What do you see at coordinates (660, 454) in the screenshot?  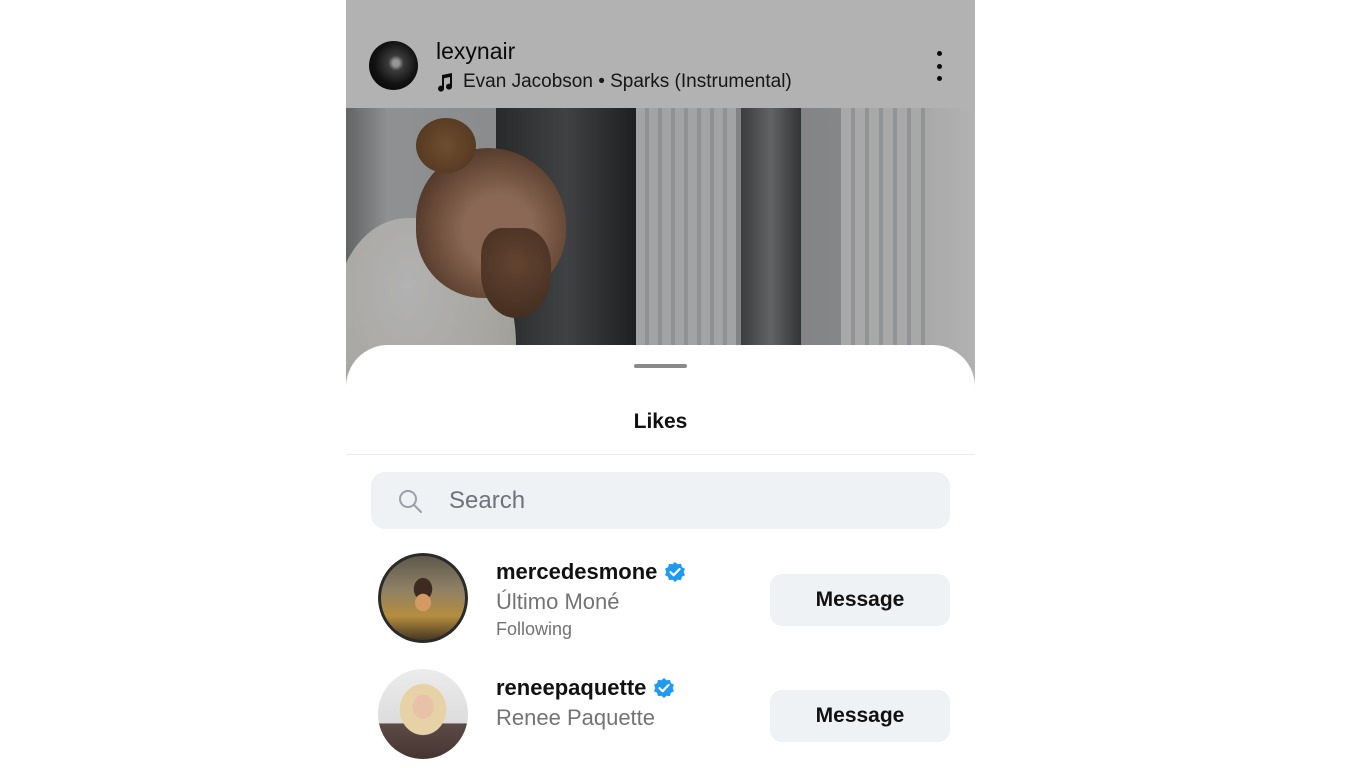 I see `divider` at bounding box center [660, 454].